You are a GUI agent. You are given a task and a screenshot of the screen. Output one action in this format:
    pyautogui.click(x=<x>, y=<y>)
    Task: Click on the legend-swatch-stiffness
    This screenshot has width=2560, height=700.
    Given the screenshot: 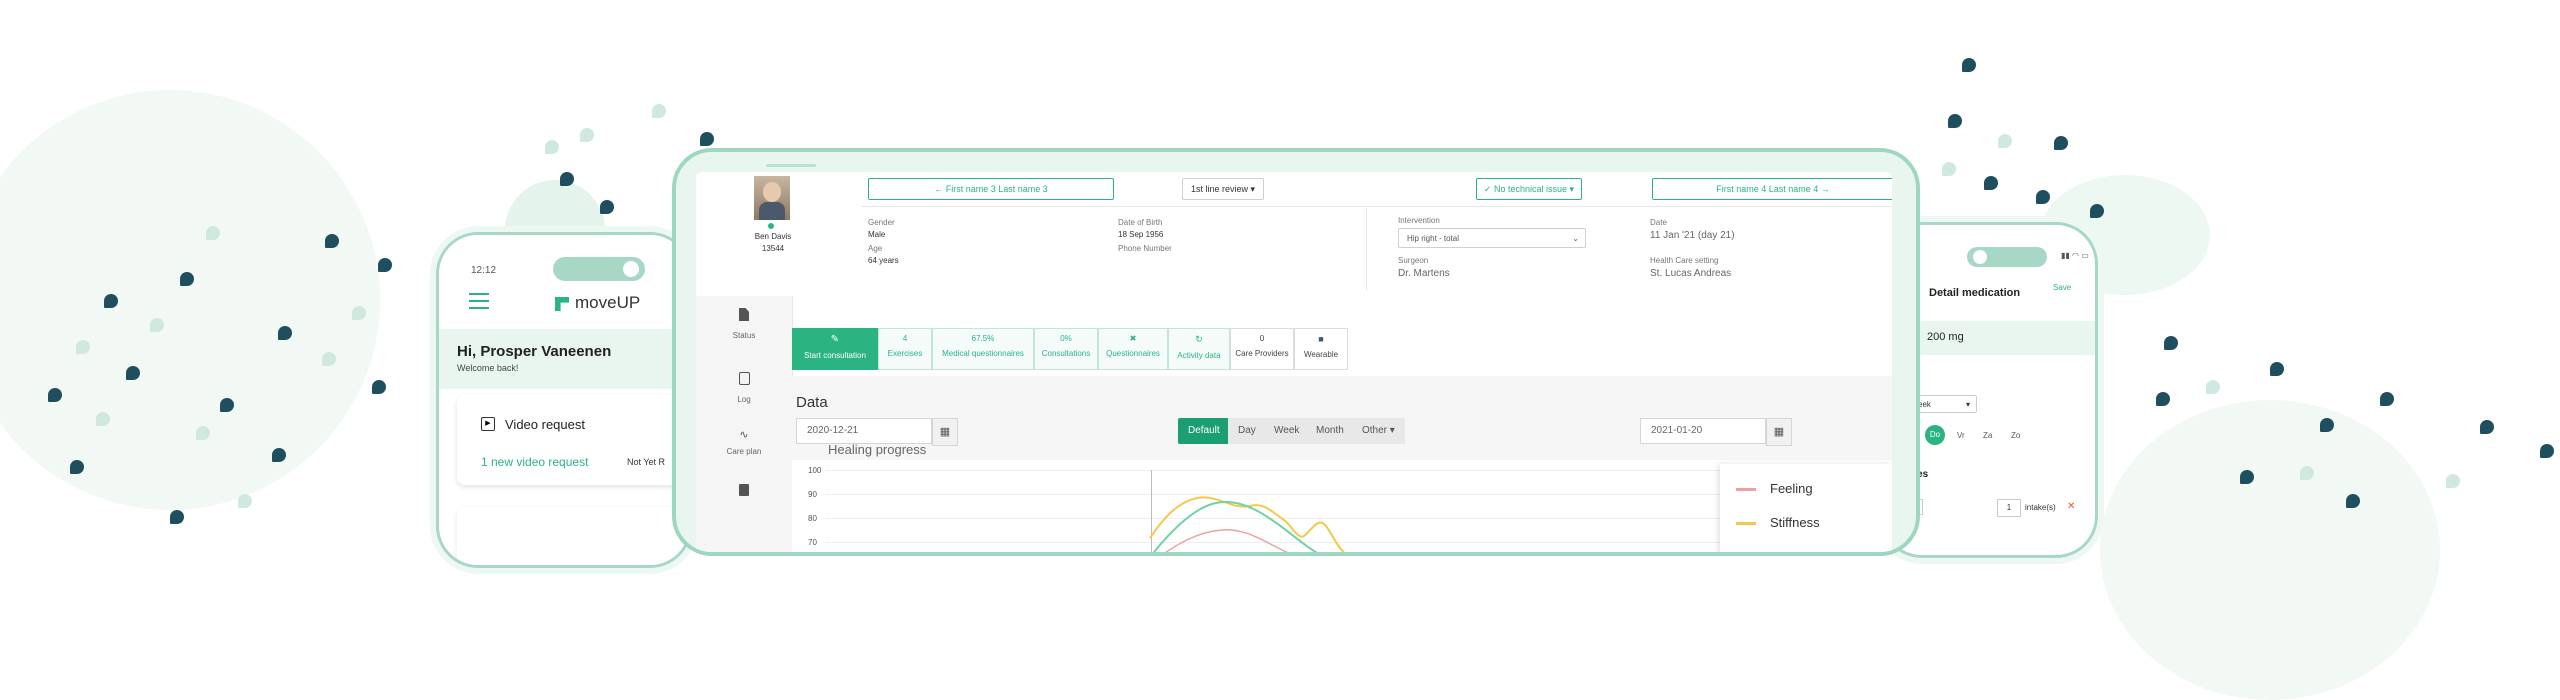 What is the action you would take?
    pyautogui.click(x=1746, y=523)
    